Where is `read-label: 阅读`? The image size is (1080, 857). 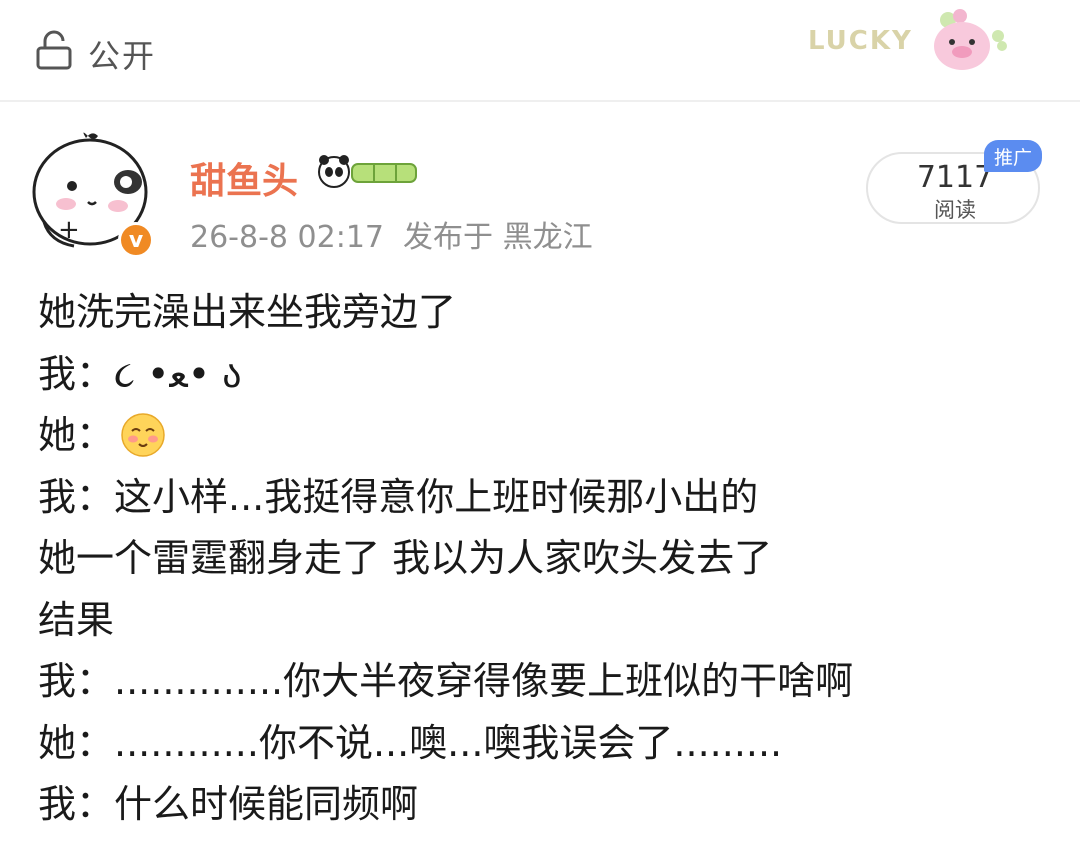
read-label: 阅读 is located at coordinates (955, 210).